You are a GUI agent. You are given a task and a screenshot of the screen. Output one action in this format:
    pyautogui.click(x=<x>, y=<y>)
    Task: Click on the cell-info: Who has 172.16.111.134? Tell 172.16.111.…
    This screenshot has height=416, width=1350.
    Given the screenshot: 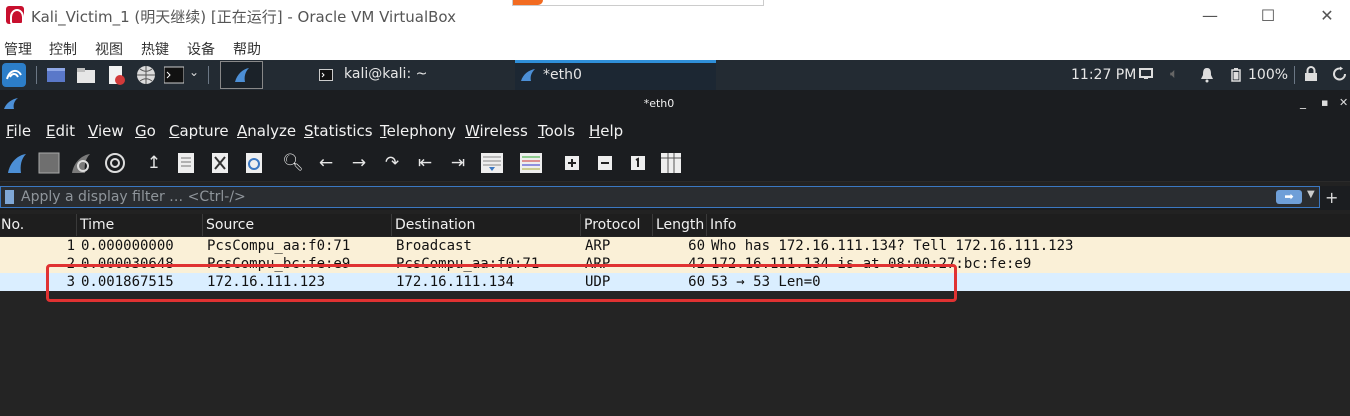 What is the action you would take?
    pyautogui.click(x=892, y=246)
    